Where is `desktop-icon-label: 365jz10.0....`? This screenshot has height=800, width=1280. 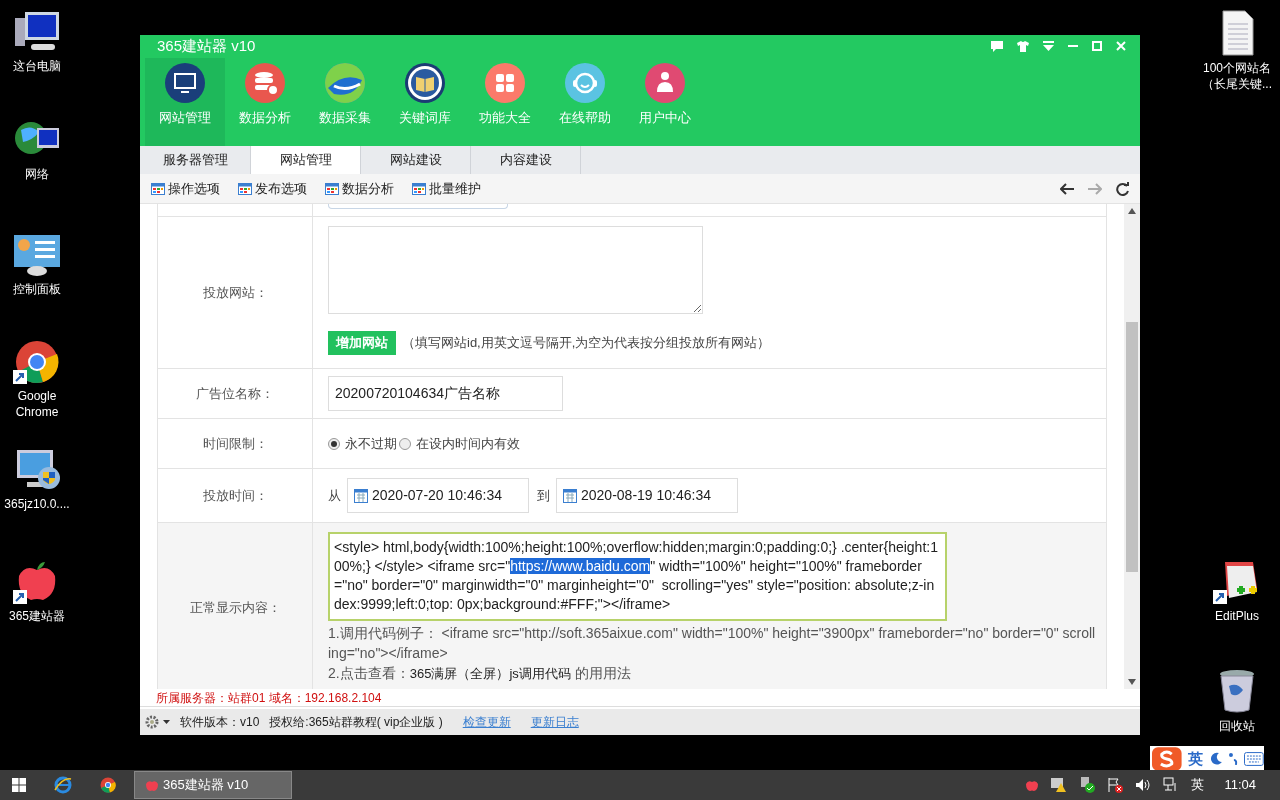 desktop-icon-label: 365jz10.0.... is located at coordinates (37, 504).